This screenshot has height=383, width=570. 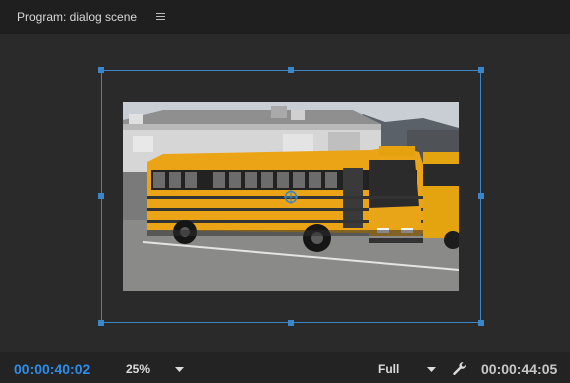 What do you see at coordinates (519, 369) in the screenshot?
I see `duration-timecode: 00:00:44:05` at bounding box center [519, 369].